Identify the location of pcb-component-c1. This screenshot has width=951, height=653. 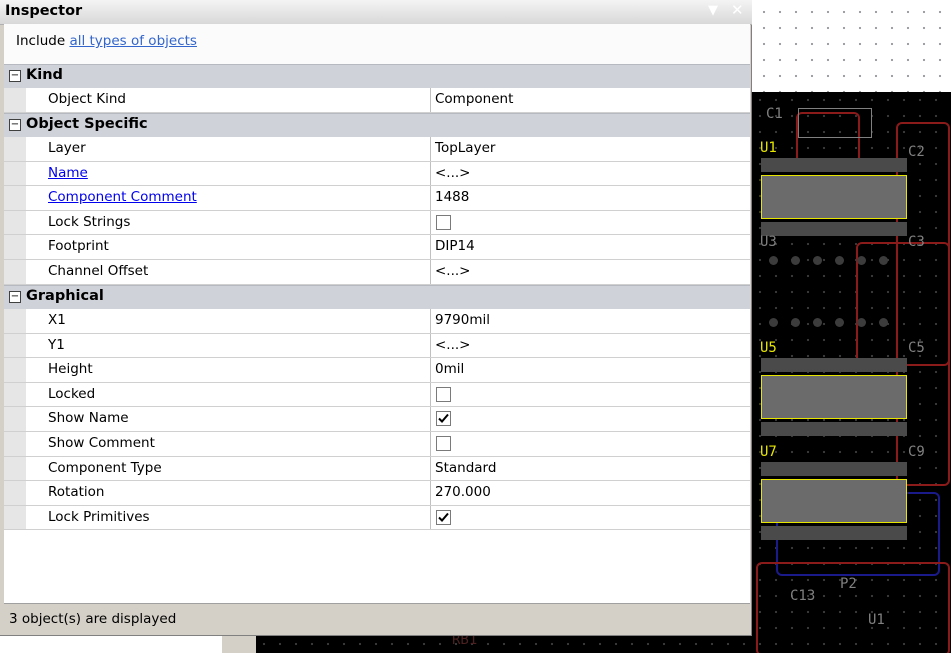
(835, 123).